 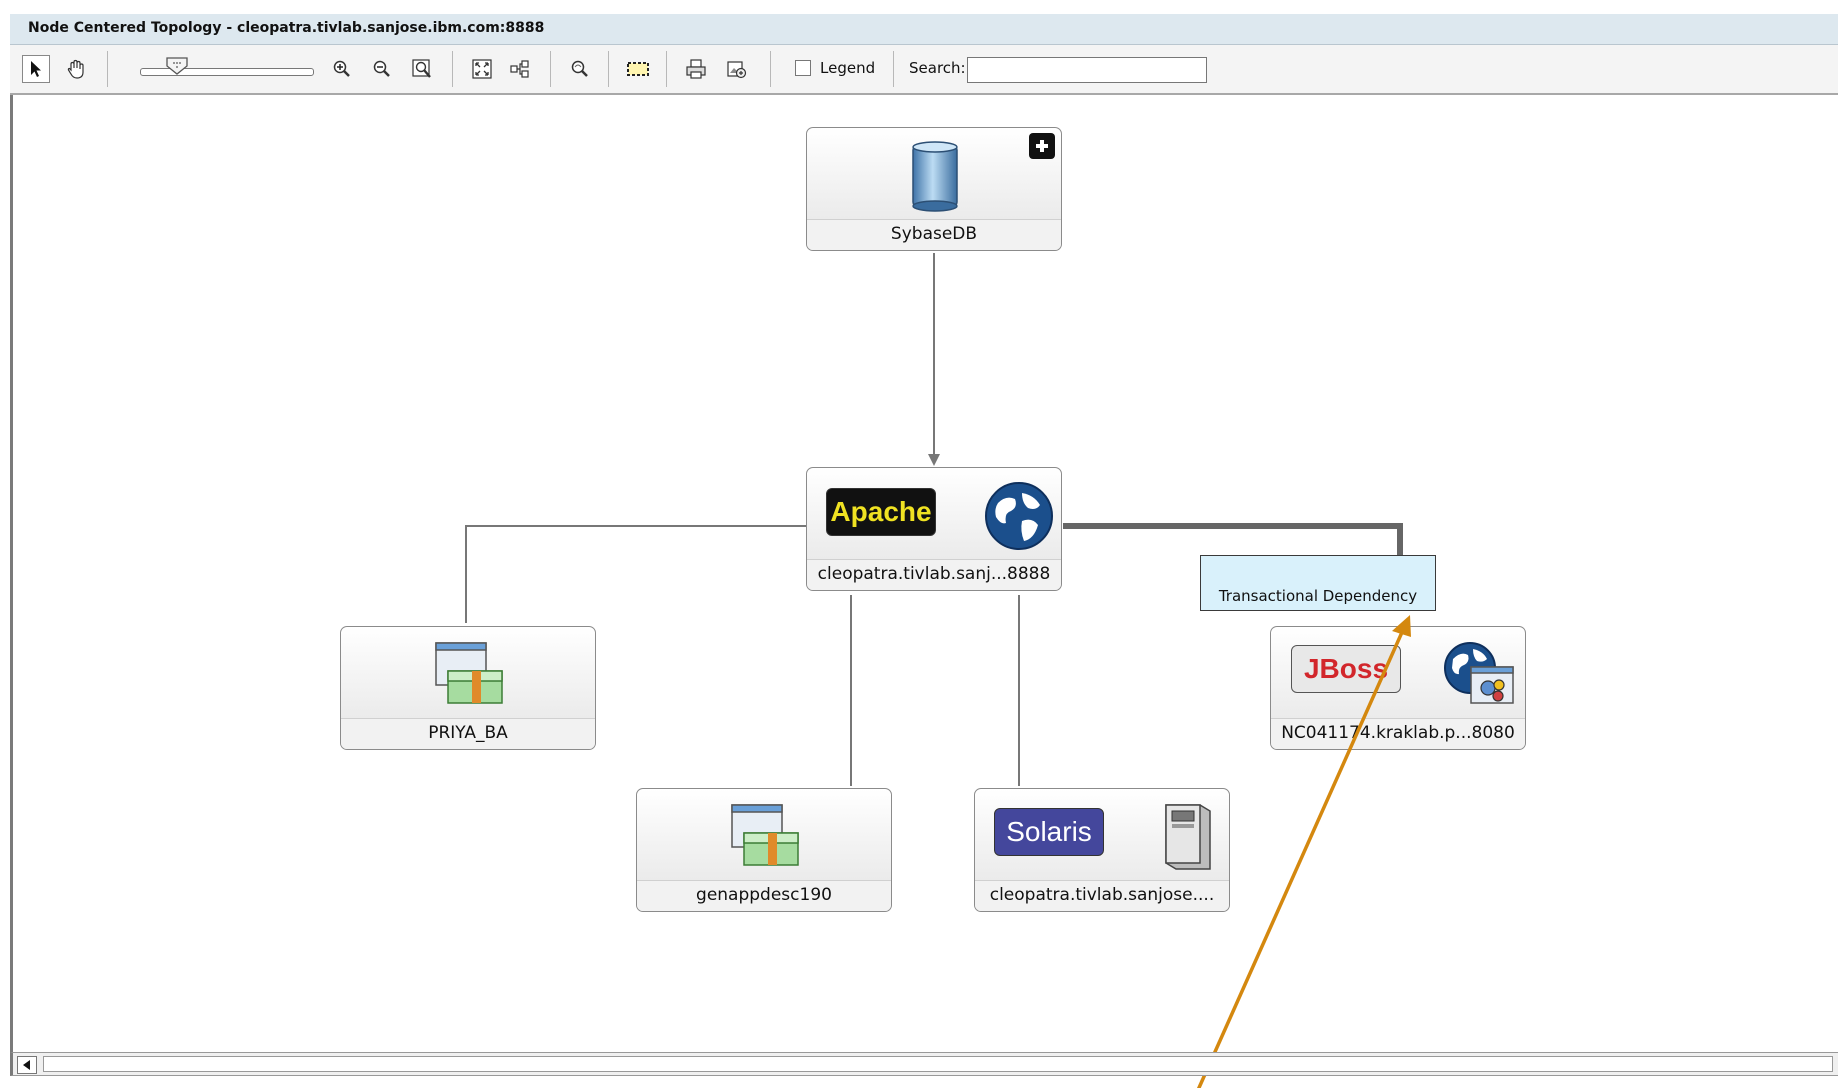 I want to click on horizontal-scrollbar, so click(x=924, y=1064).